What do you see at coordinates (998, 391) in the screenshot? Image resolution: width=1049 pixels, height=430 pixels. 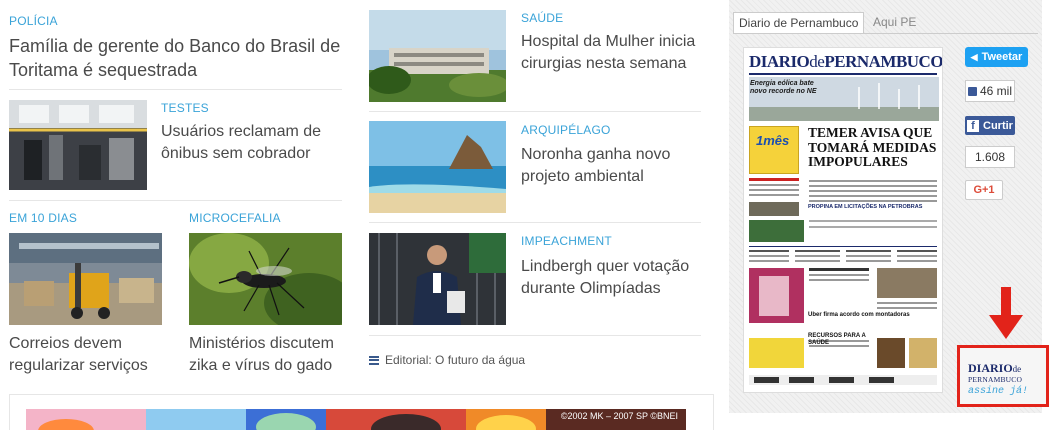 I see `subscribe-cta: assine já!` at bounding box center [998, 391].